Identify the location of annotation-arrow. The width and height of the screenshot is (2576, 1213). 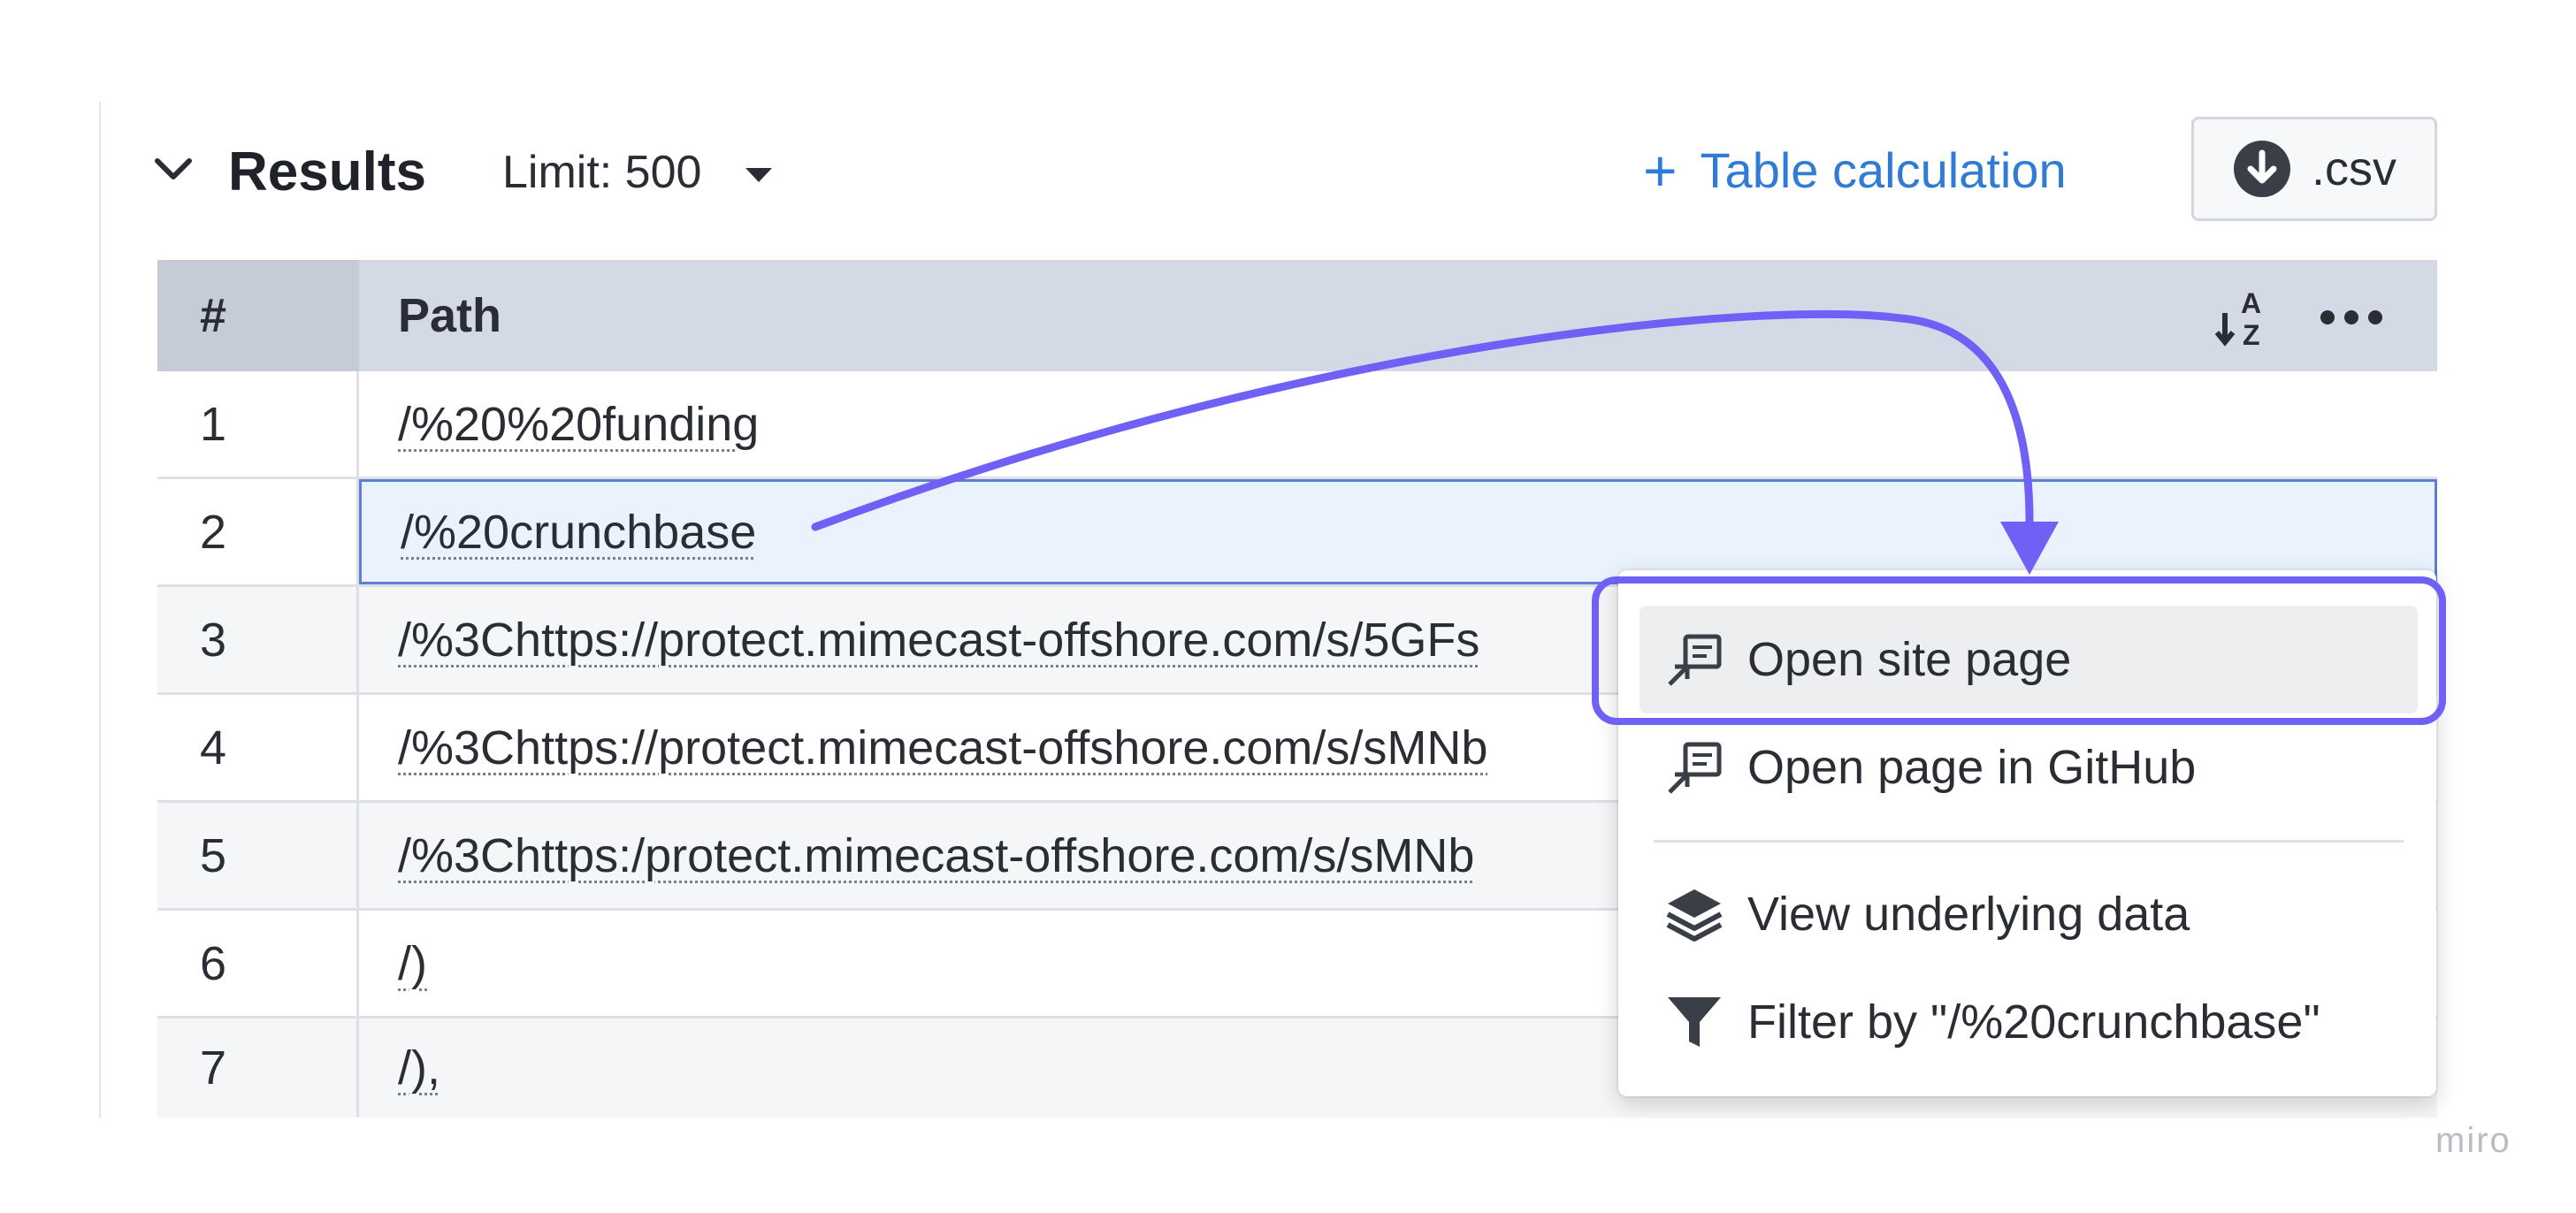
(1435, 442).